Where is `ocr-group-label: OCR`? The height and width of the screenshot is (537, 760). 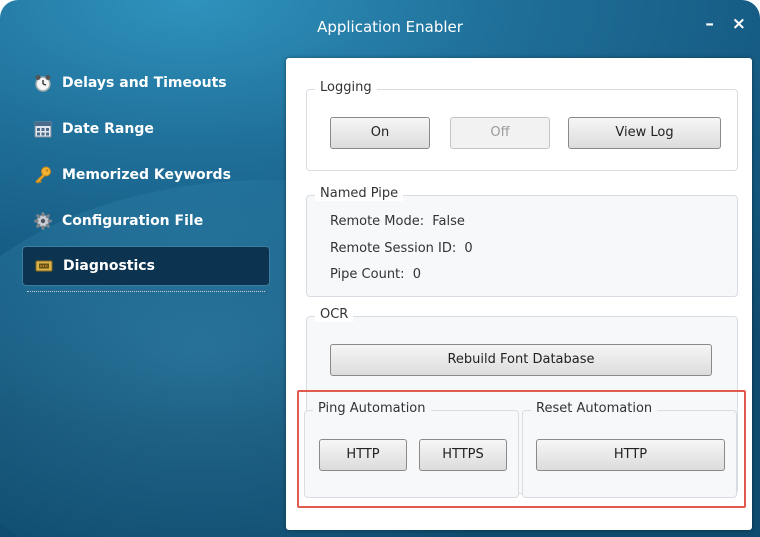 ocr-group-label: OCR is located at coordinates (334, 314).